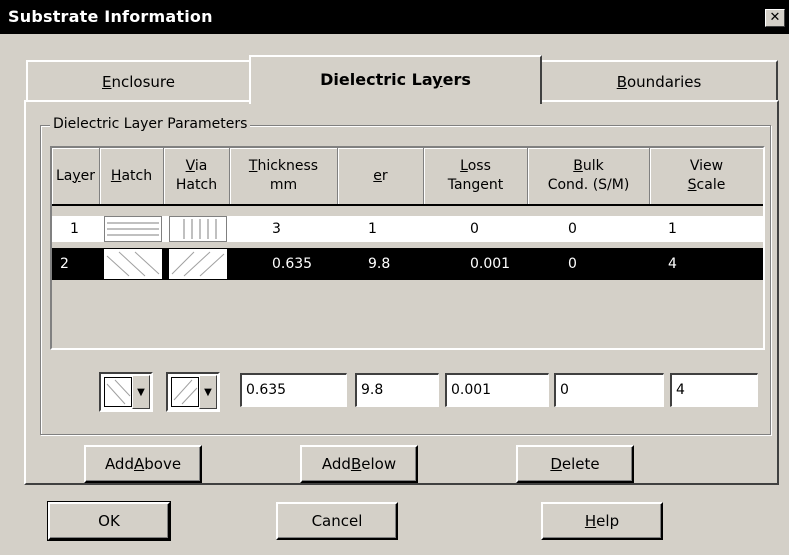  Describe the element at coordinates (714, 390) in the screenshot. I see `view-scale-field: 4` at that location.